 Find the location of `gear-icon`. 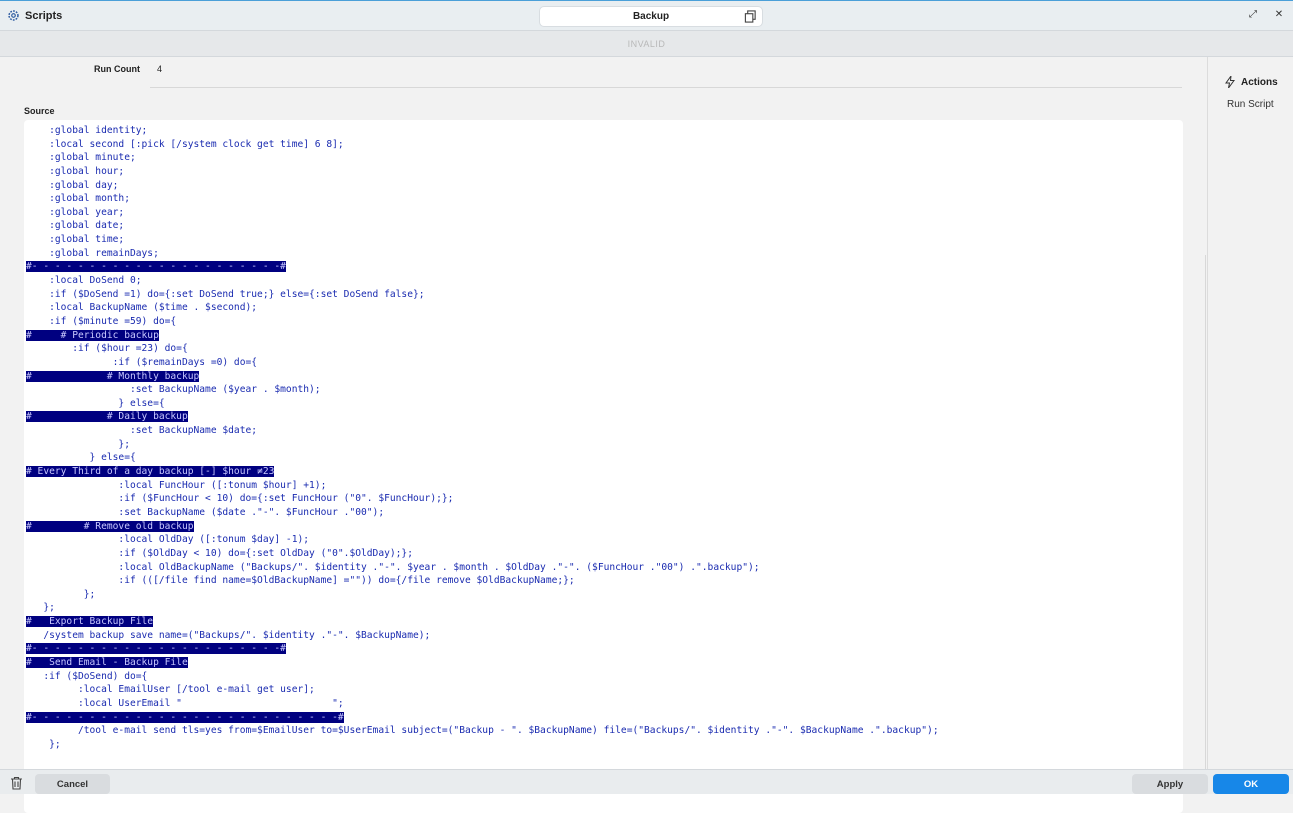

gear-icon is located at coordinates (13, 15).